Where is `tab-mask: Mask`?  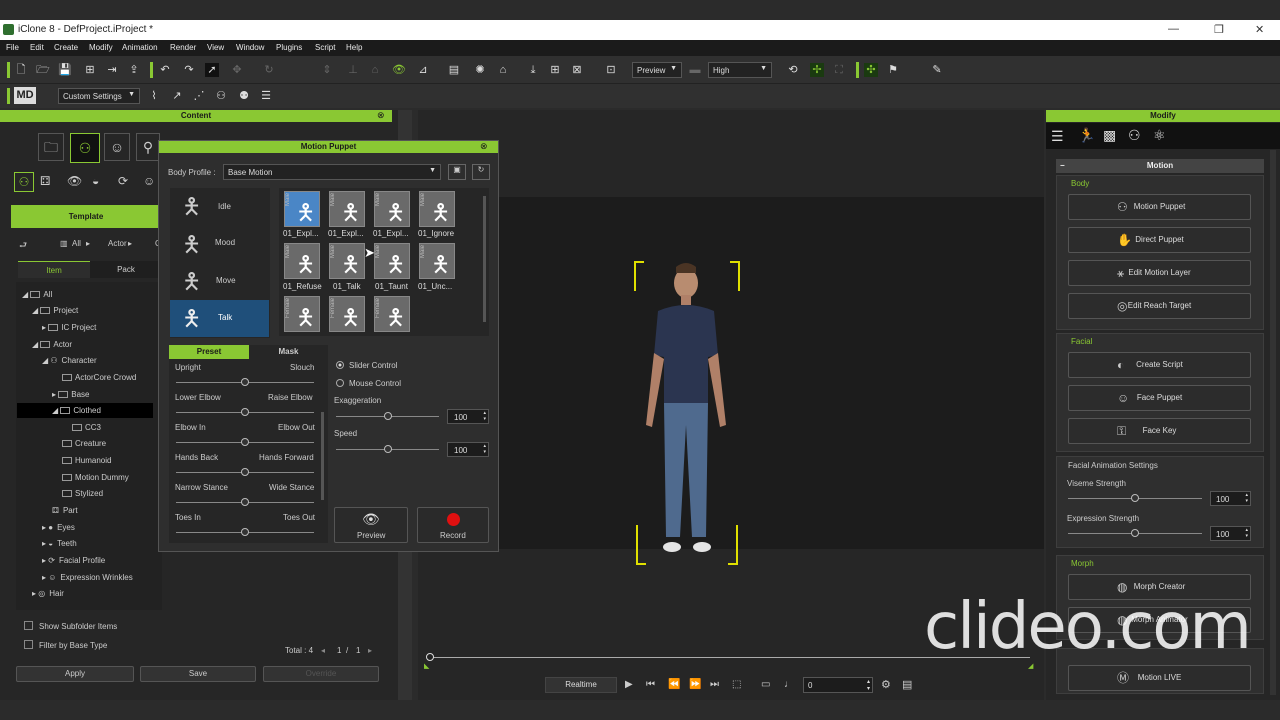 tab-mask: Mask is located at coordinates (288, 352).